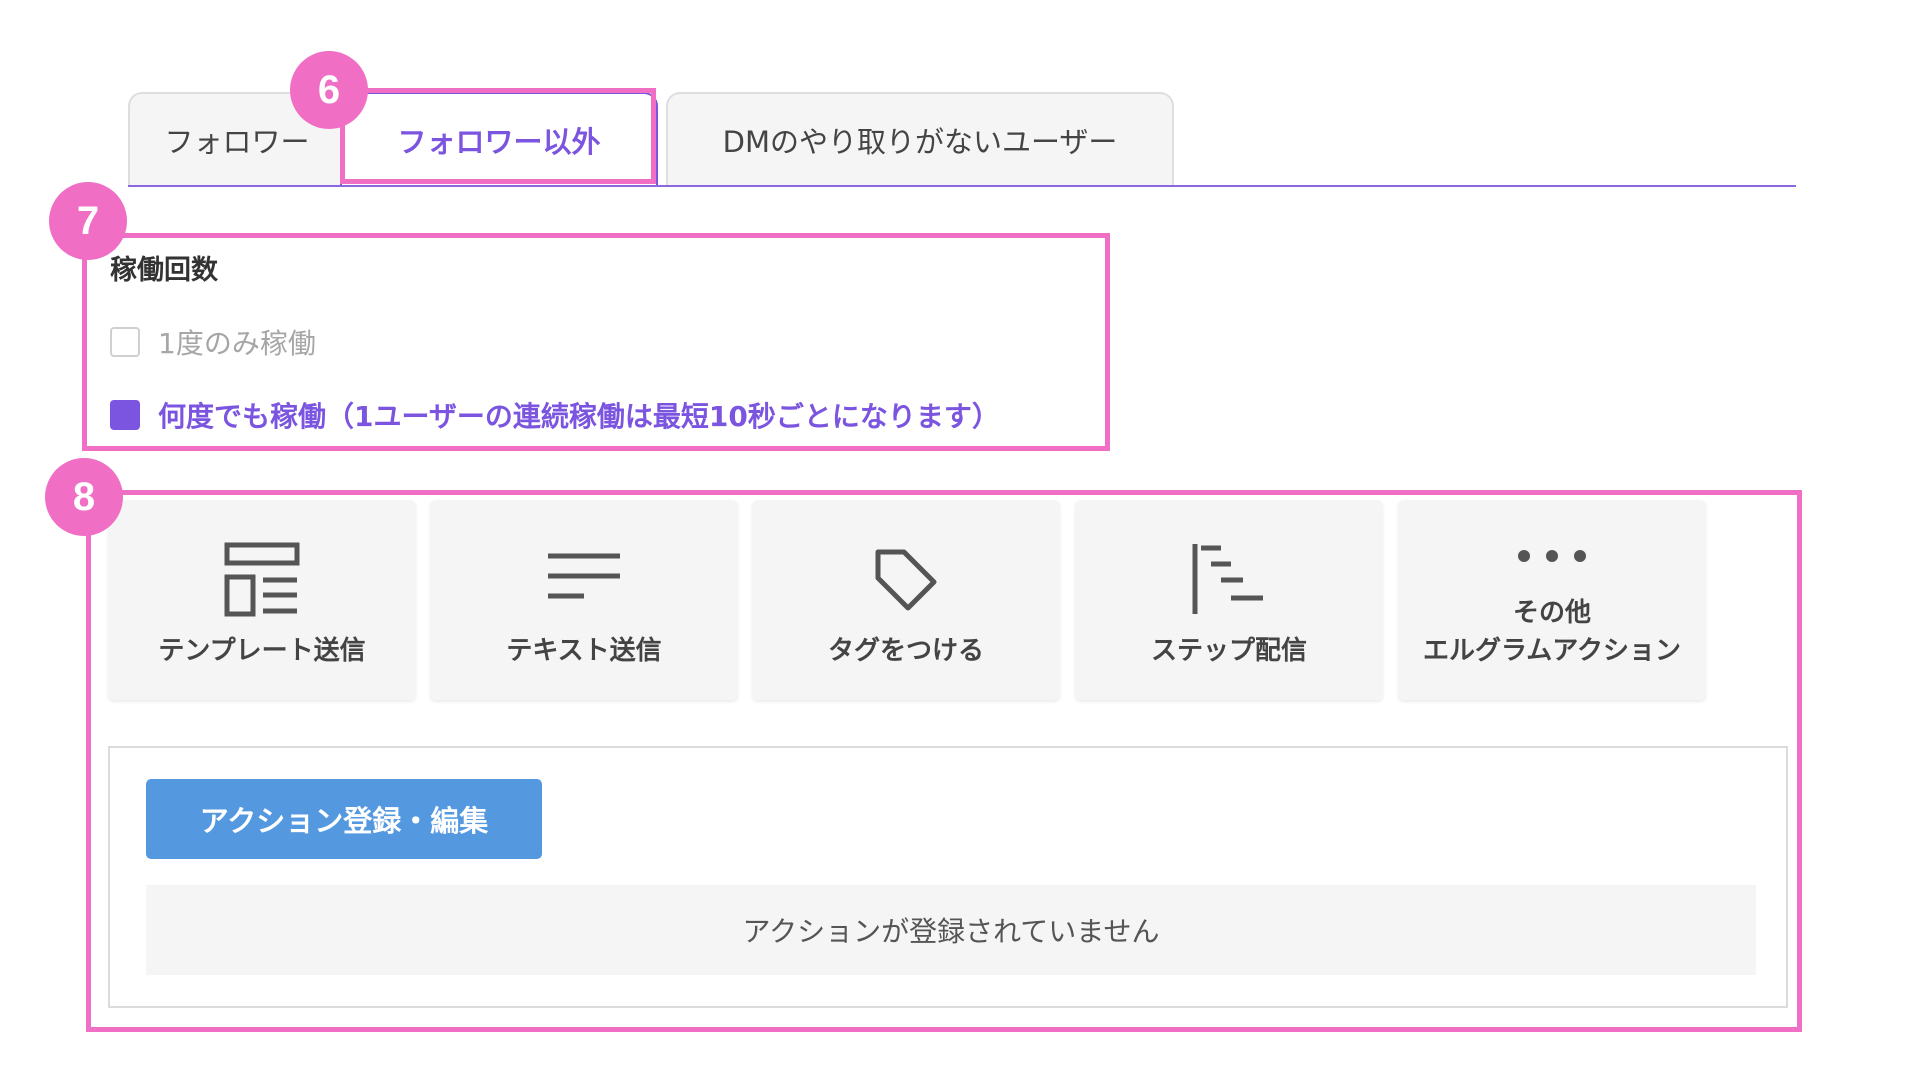 The image size is (1920, 1080). I want to click on tab-label: フォロワー以外, so click(499, 142).